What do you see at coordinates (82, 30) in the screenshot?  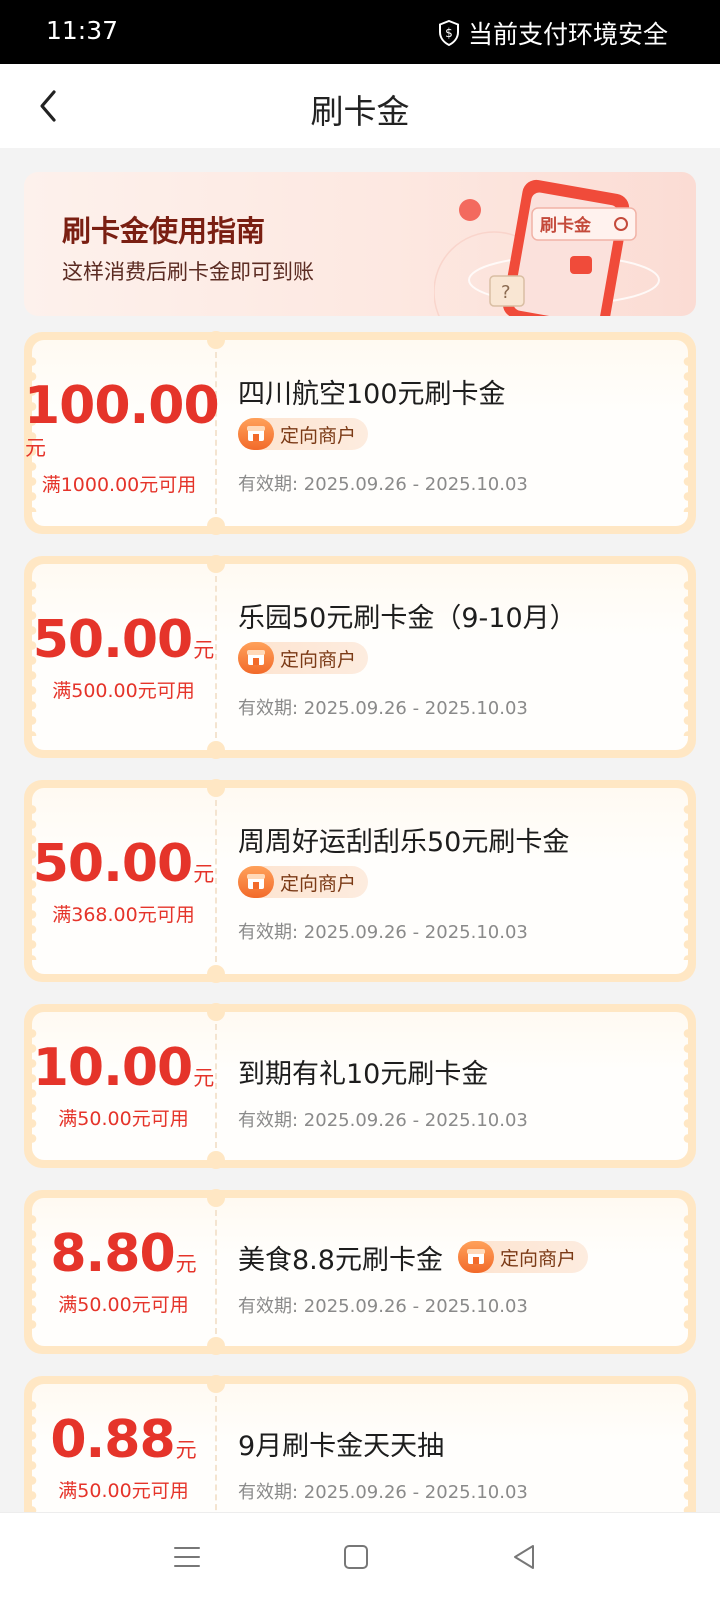 I see `status-time: 11:37` at bounding box center [82, 30].